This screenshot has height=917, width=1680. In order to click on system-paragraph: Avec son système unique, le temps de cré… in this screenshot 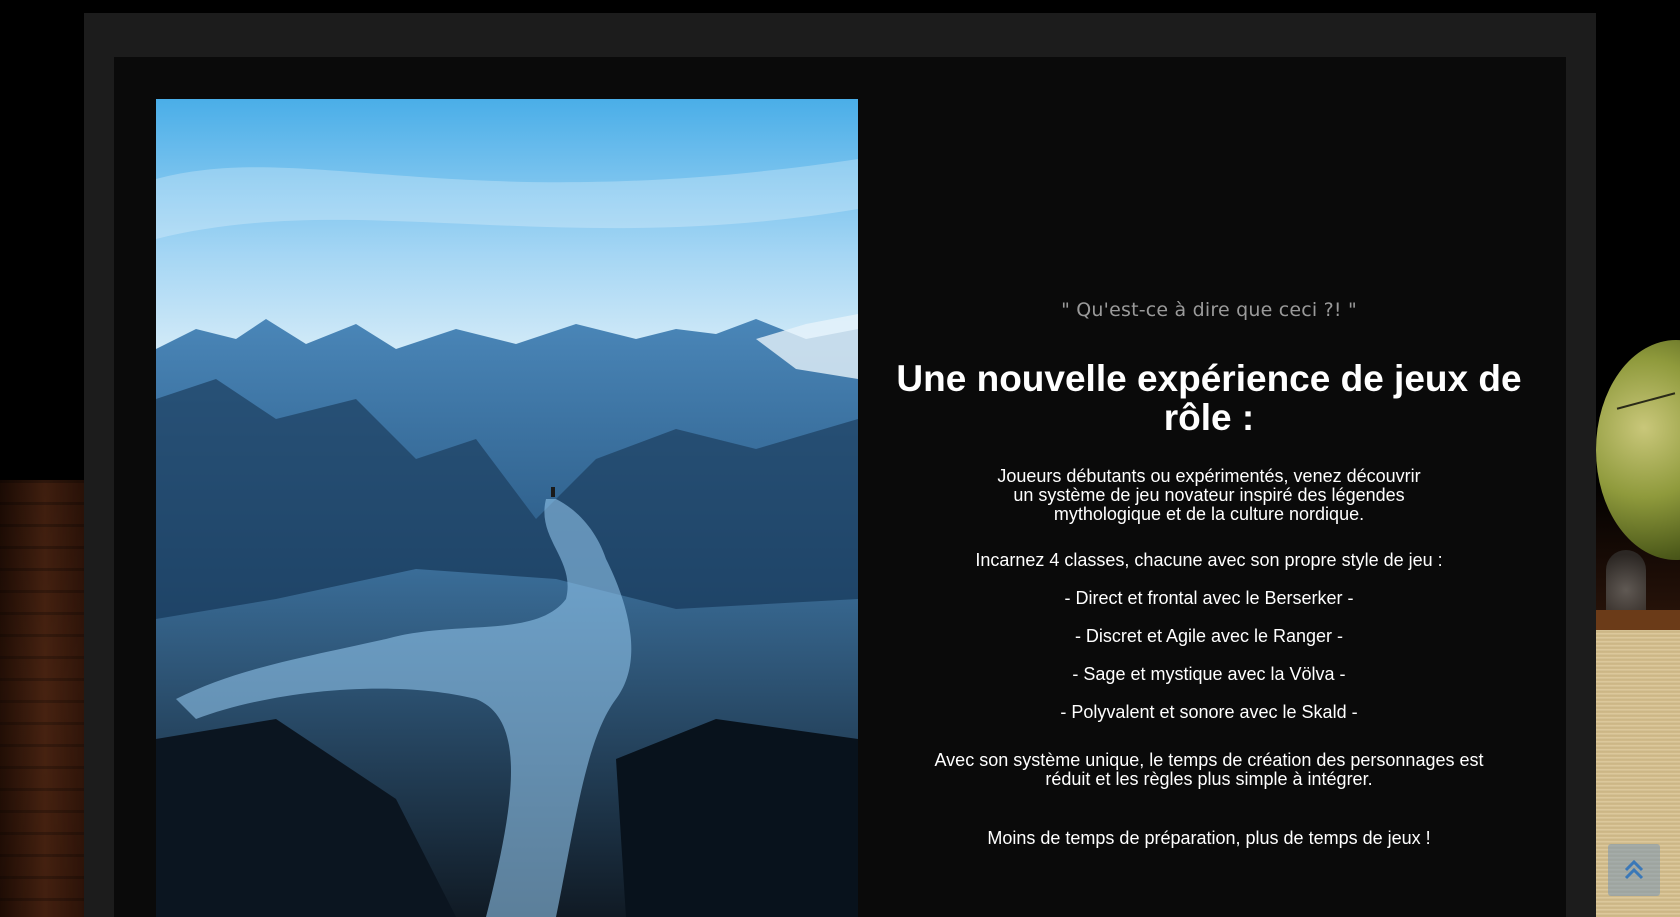, I will do `click(1209, 769)`.